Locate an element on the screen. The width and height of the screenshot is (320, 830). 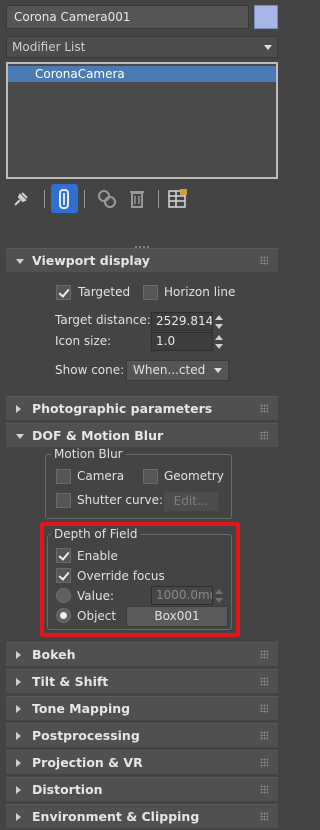
highlight-annotation-box is located at coordinates (140, 579).